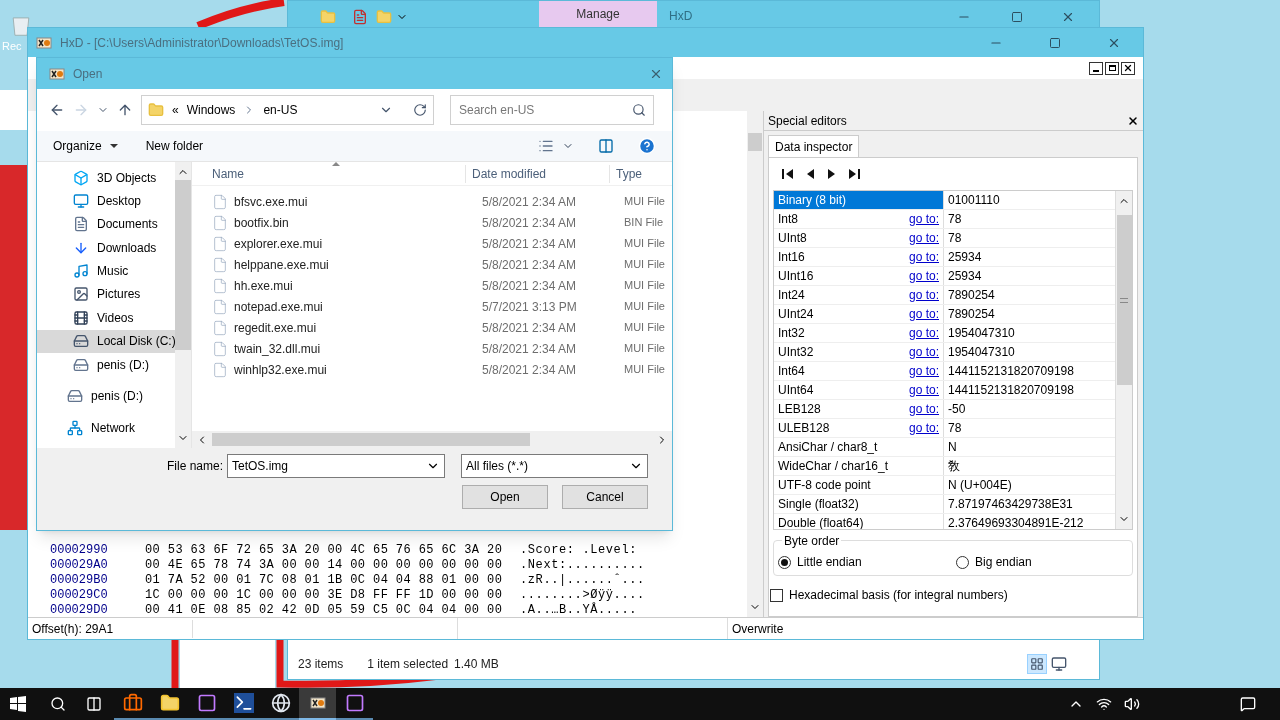 This screenshot has width=1280, height=720. Describe the element at coordinates (796, 390) in the screenshot. I see `field-name: UInt64` at that location.